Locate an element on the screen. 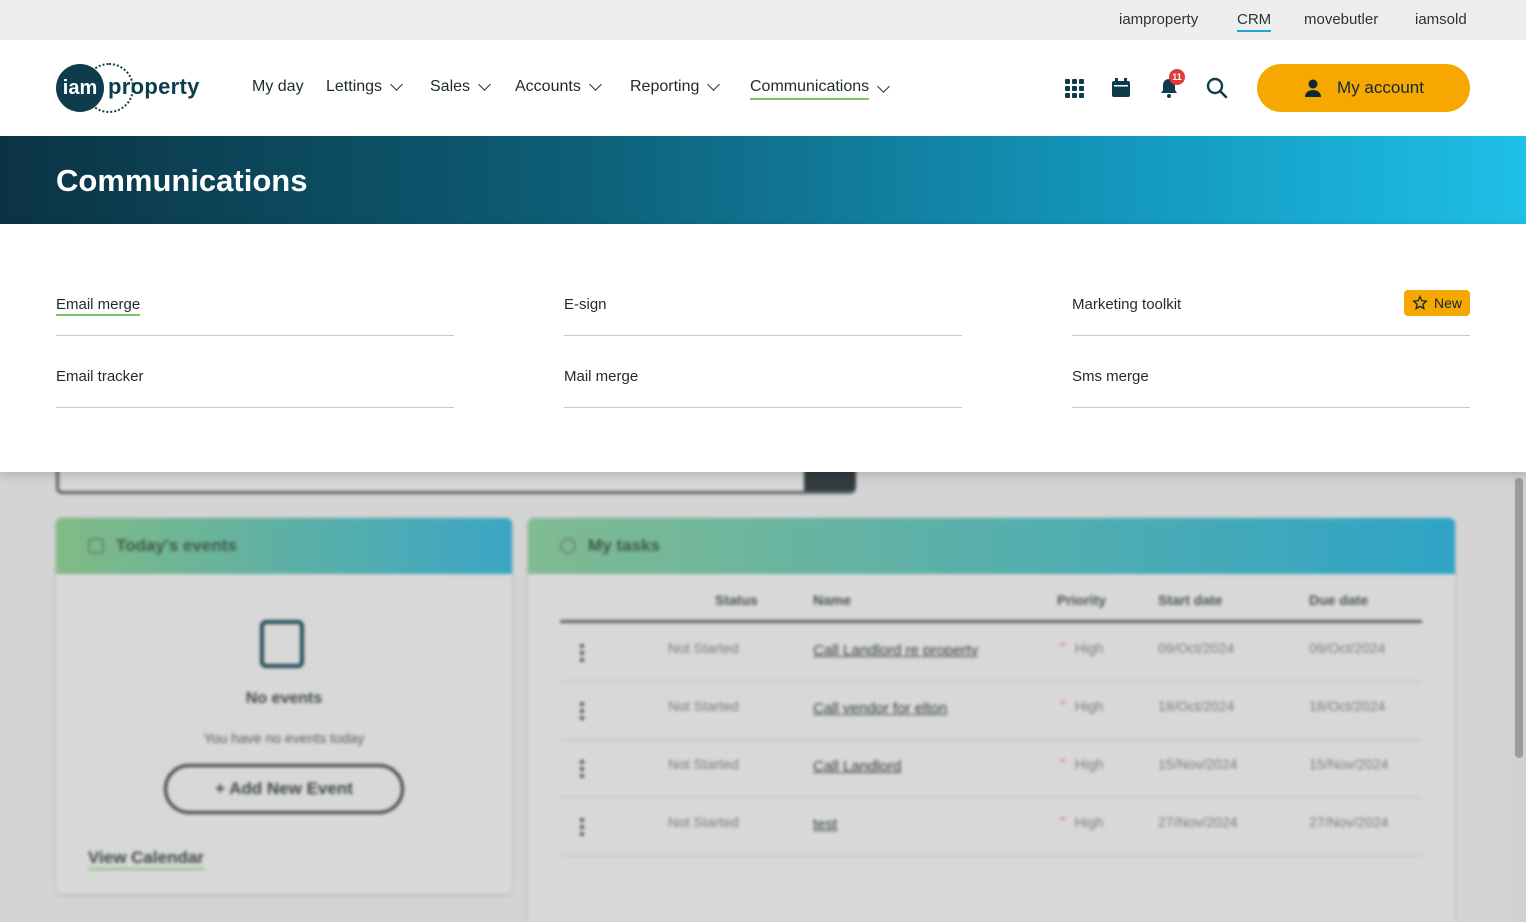  tasks-card-header: My tasks is located at coordinates (991, 546).